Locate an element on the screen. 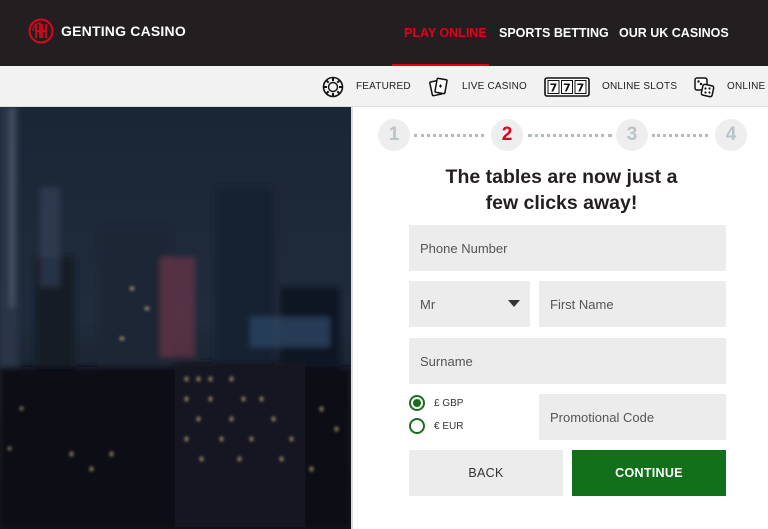 The image size is (768, 529). category-label: FEATURED is located at coordinates (383, 86).